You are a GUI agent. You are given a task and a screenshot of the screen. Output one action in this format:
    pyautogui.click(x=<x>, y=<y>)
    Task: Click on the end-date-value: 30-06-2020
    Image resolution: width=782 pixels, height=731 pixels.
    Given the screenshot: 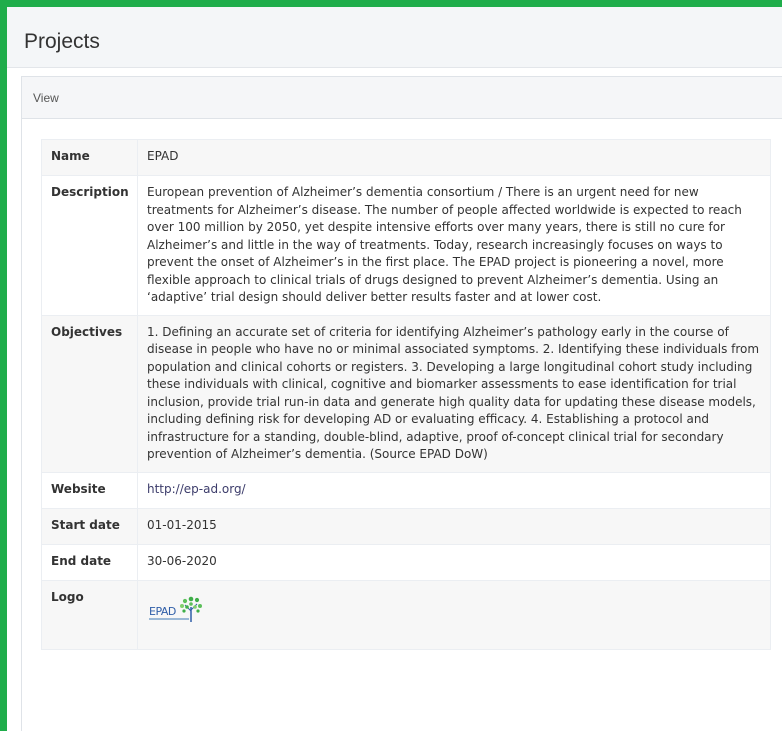 What is the action you would take?
    pyautogui.click(x=454, y=562)
    